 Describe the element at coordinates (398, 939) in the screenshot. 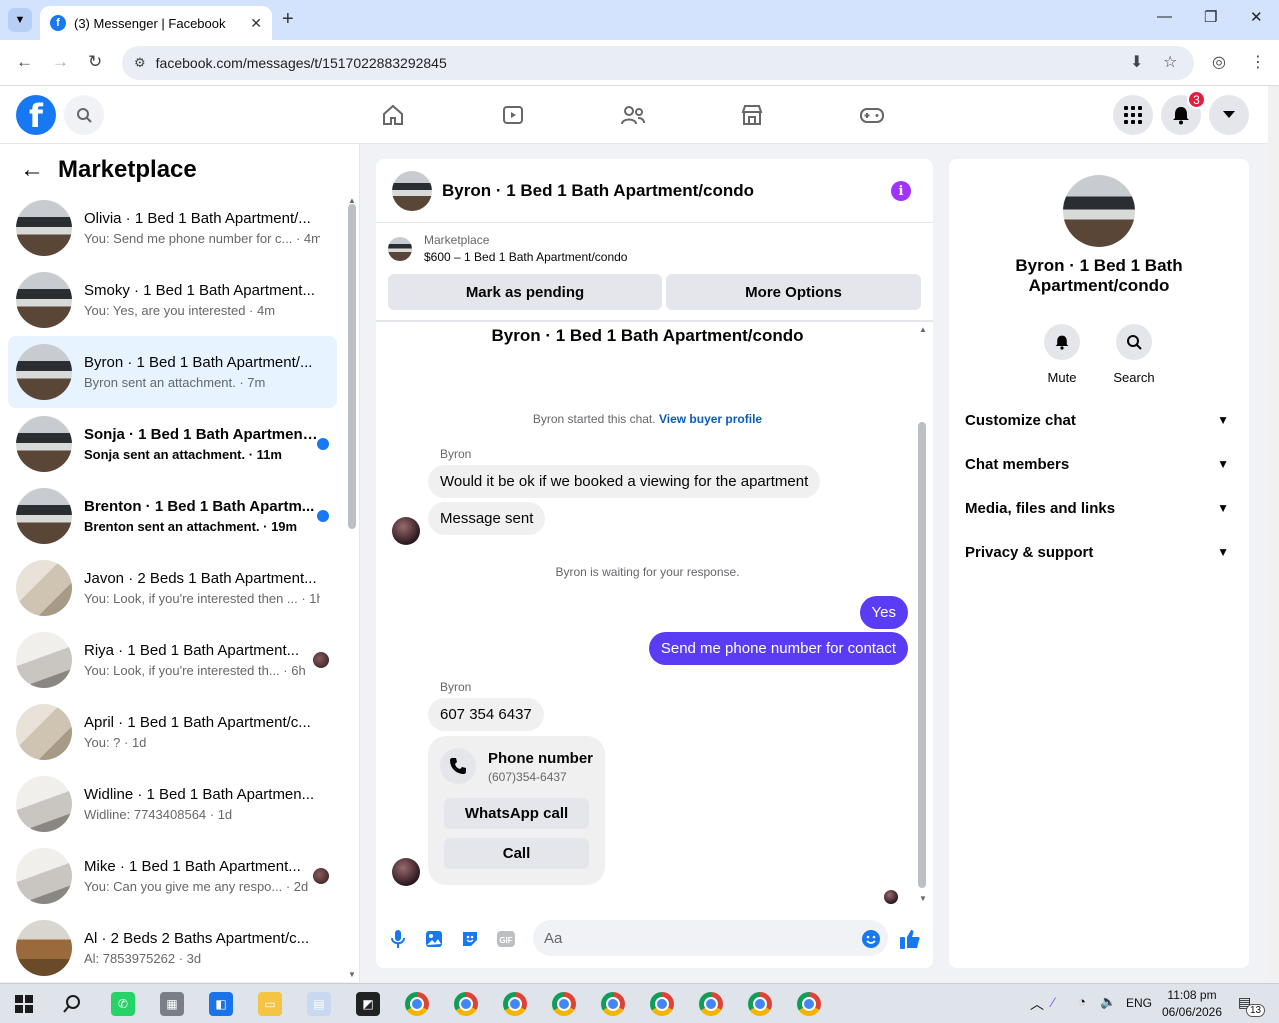

I see `microphone-icon` at that location.